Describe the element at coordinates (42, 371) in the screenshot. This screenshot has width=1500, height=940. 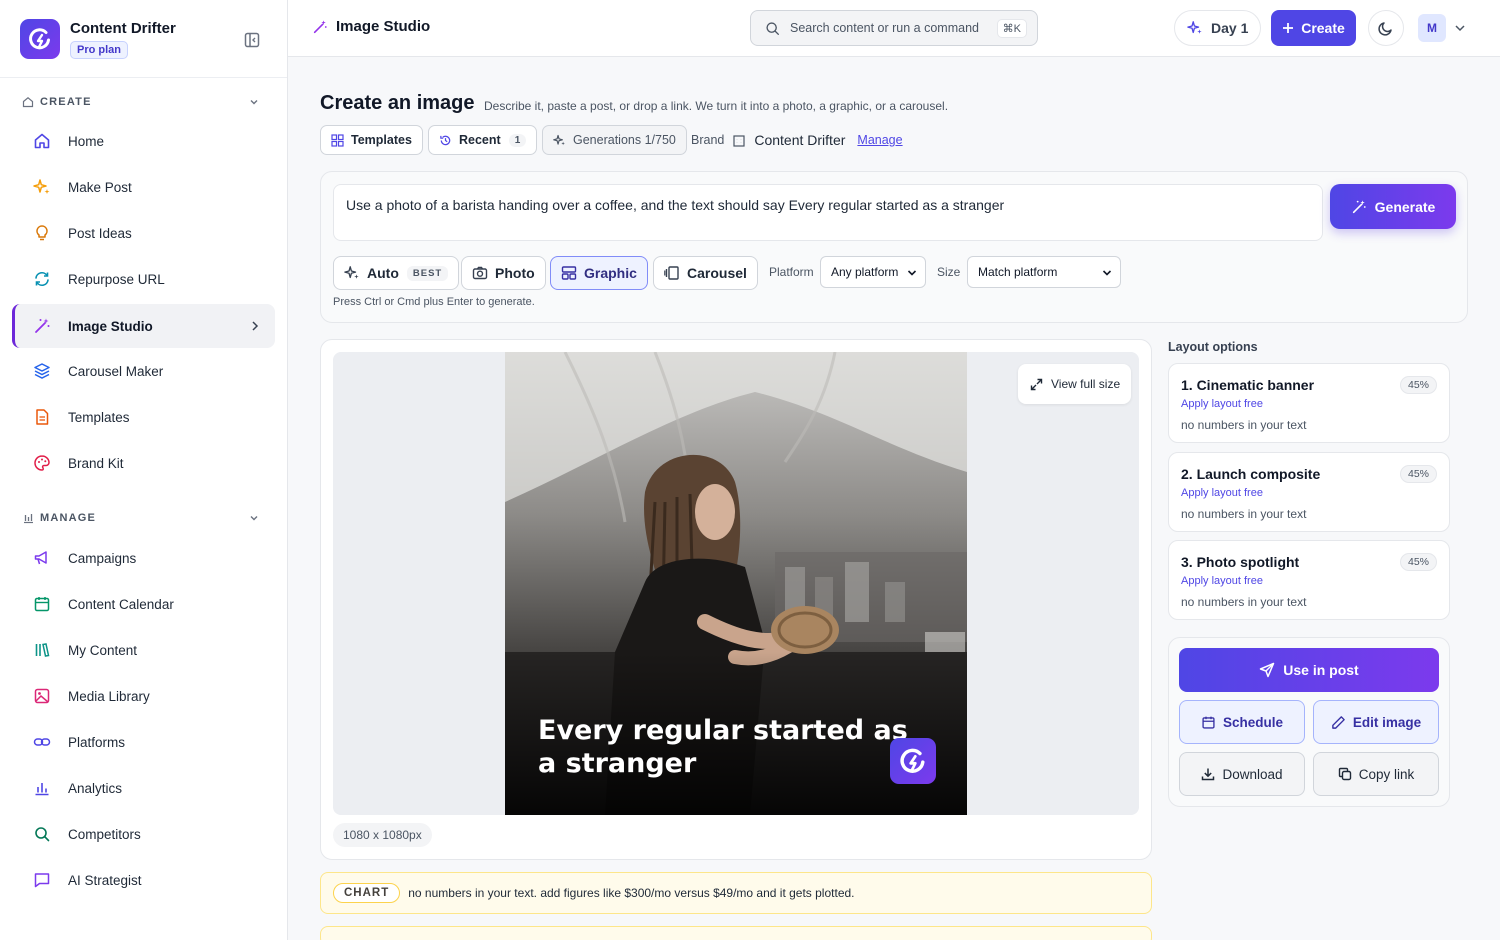
I see `layers-icon` at that location.